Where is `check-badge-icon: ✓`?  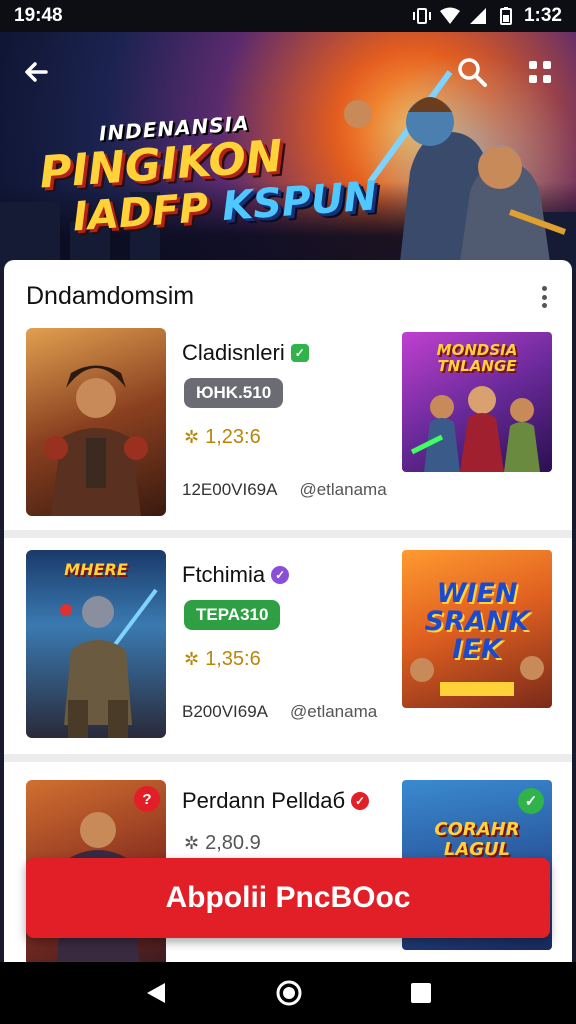 check-badge-icon: ✓ is located at coordinates (531, 801).